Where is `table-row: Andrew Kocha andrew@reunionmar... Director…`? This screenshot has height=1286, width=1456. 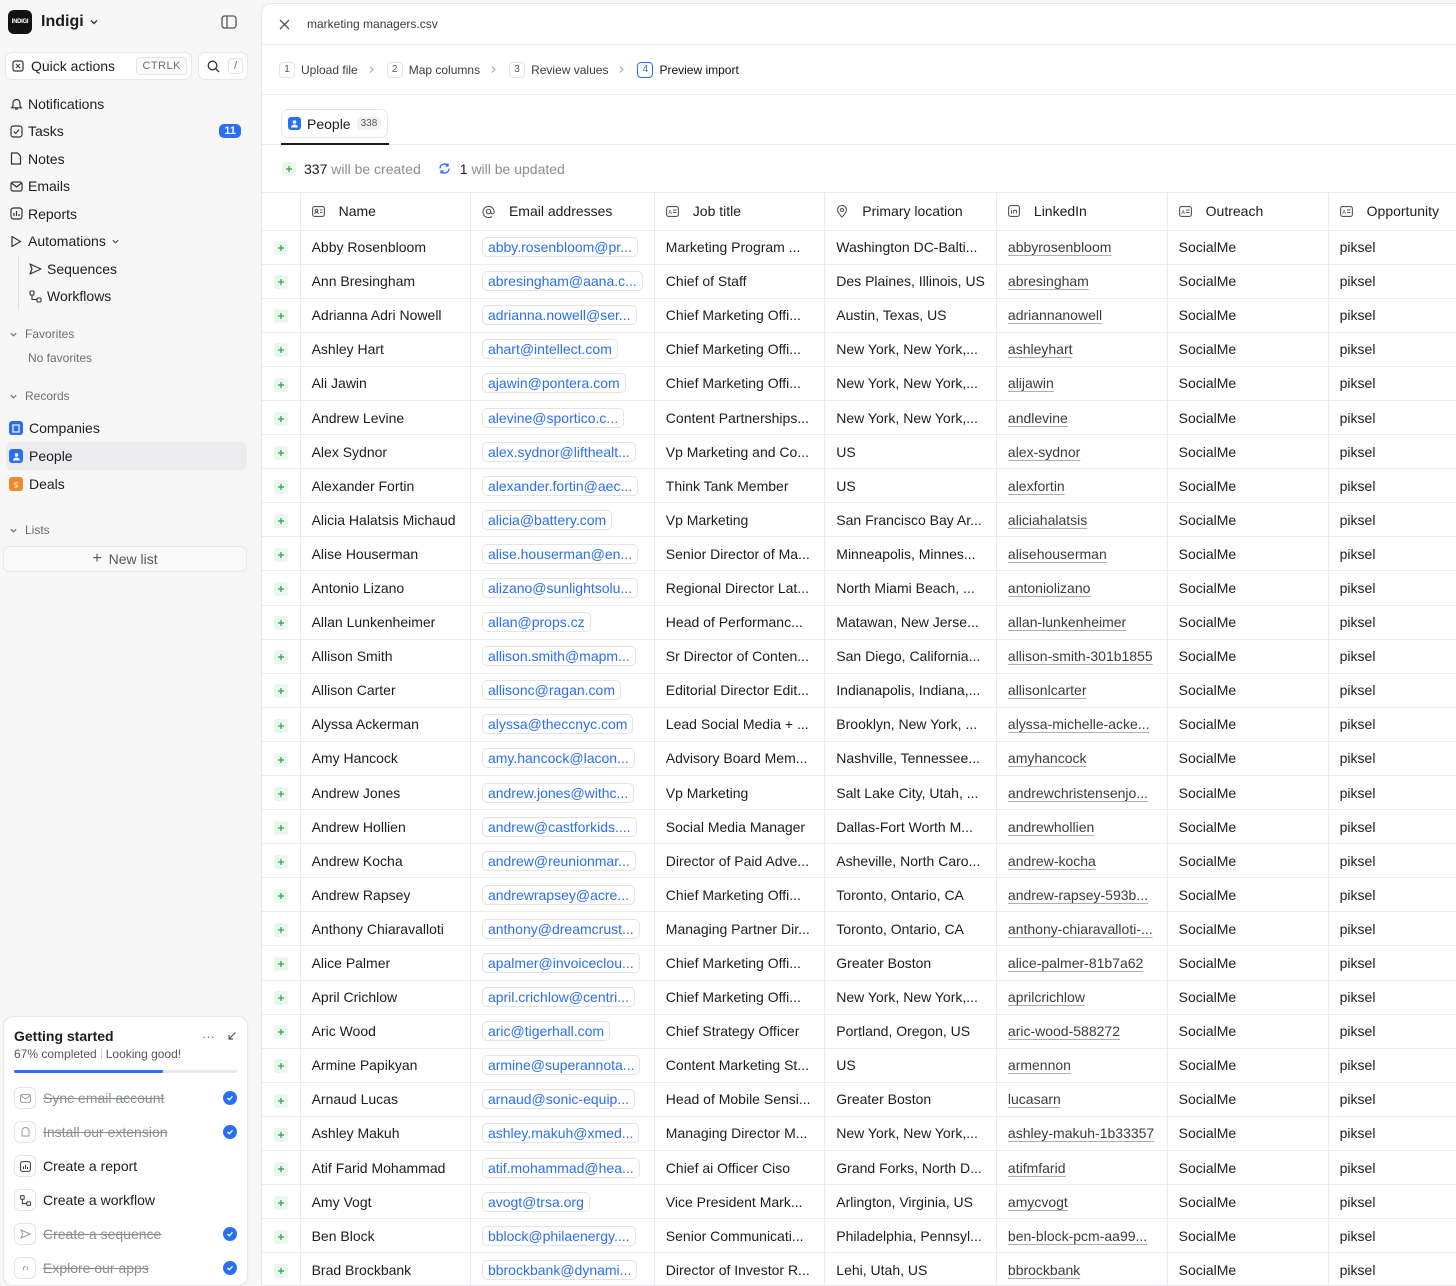
table-row: Andrew Kocha andrew@reunionmar... Director… is located at coordinates (859, 861).